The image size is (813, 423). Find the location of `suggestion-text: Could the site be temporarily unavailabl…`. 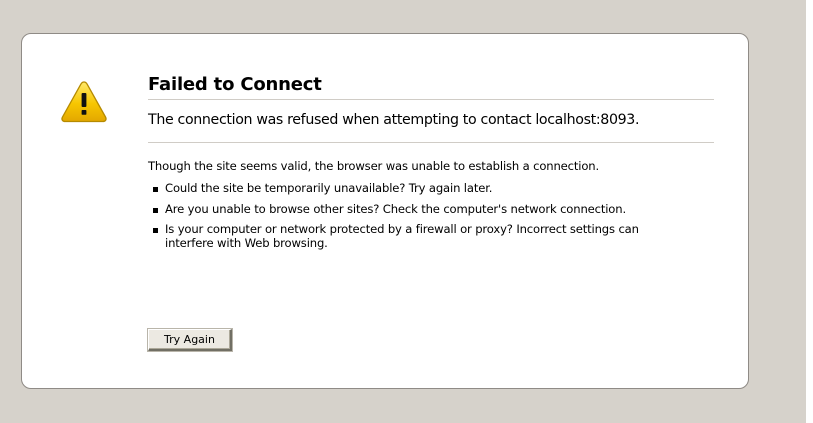

suggestion-text: Could the site be temporarily unavailabl… is located at coordinates (329, 188).